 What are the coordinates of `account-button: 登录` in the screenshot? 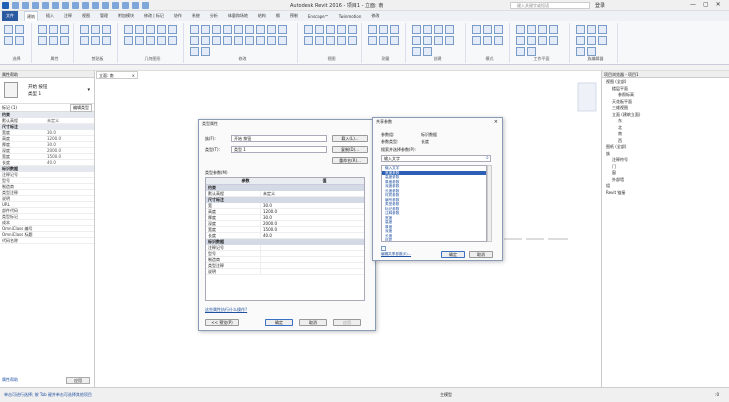 It's located at (600, 5).